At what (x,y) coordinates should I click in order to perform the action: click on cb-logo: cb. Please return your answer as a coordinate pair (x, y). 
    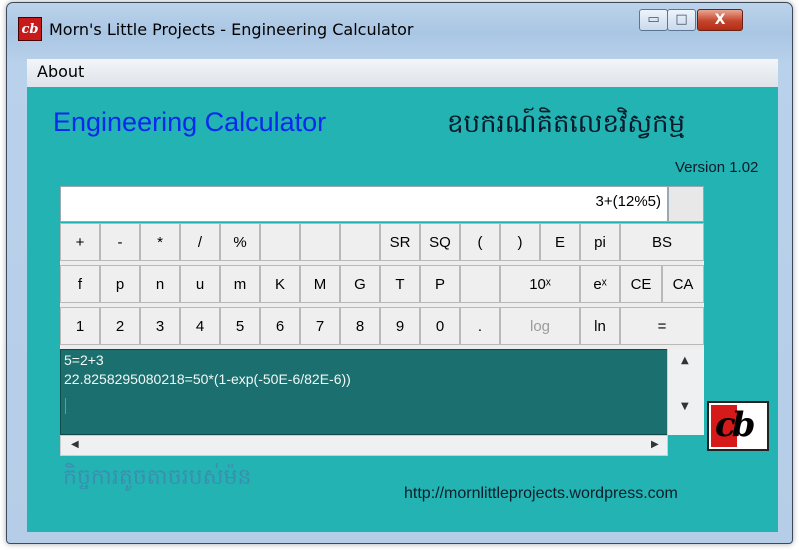
    Looking at the image, I should click on (738, 426).